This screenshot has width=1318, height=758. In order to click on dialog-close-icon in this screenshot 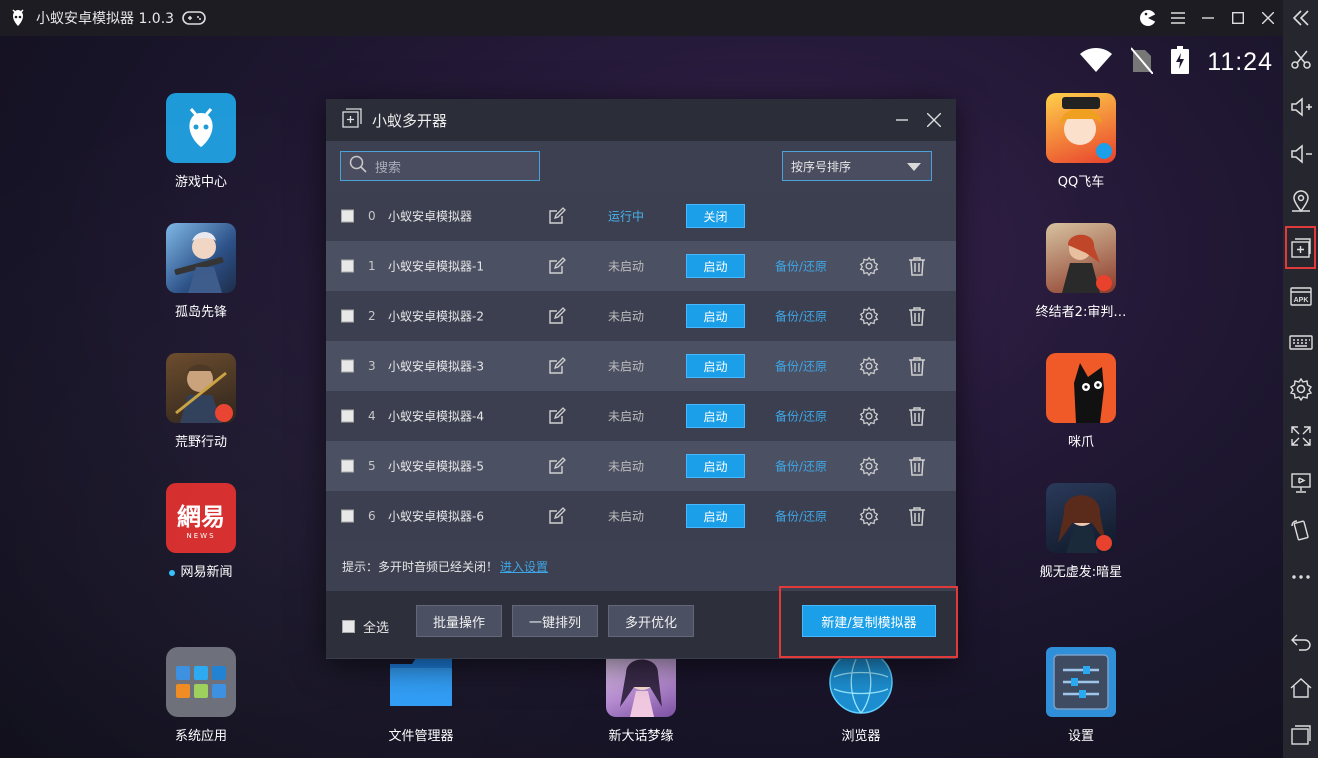, I will do `click(934, 120)`.